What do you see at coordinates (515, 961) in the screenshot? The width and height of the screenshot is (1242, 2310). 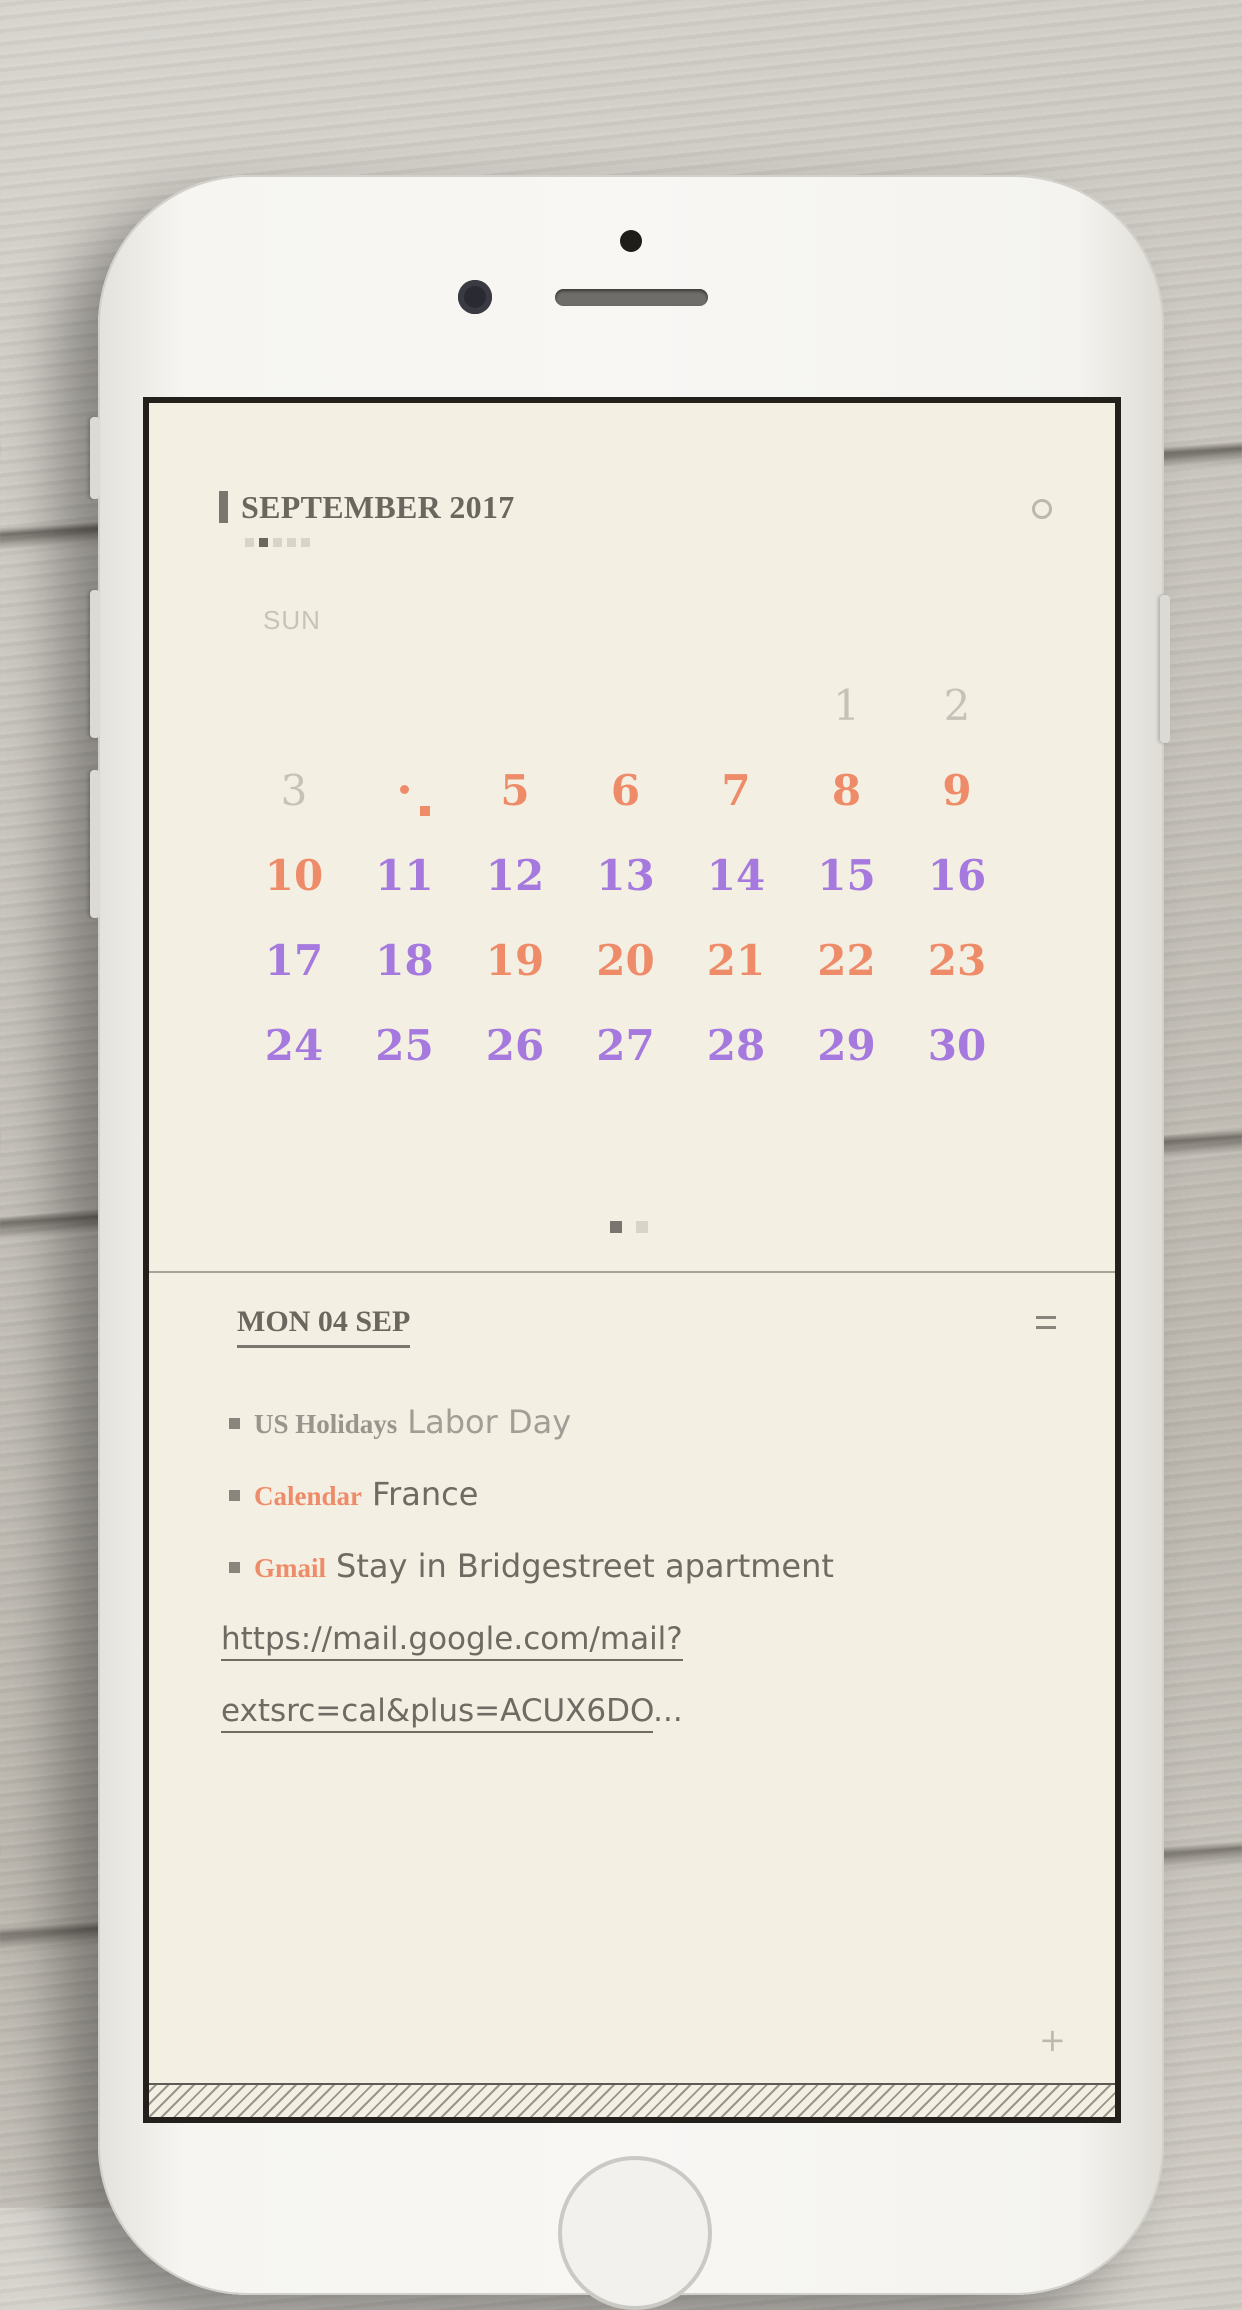 I see `calendar-day: 19` at bounding box center [515, 961].